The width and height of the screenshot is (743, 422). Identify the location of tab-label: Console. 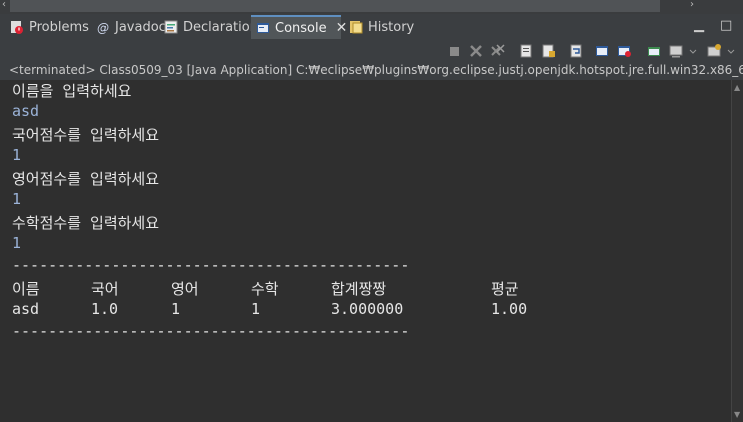
(301, 28).